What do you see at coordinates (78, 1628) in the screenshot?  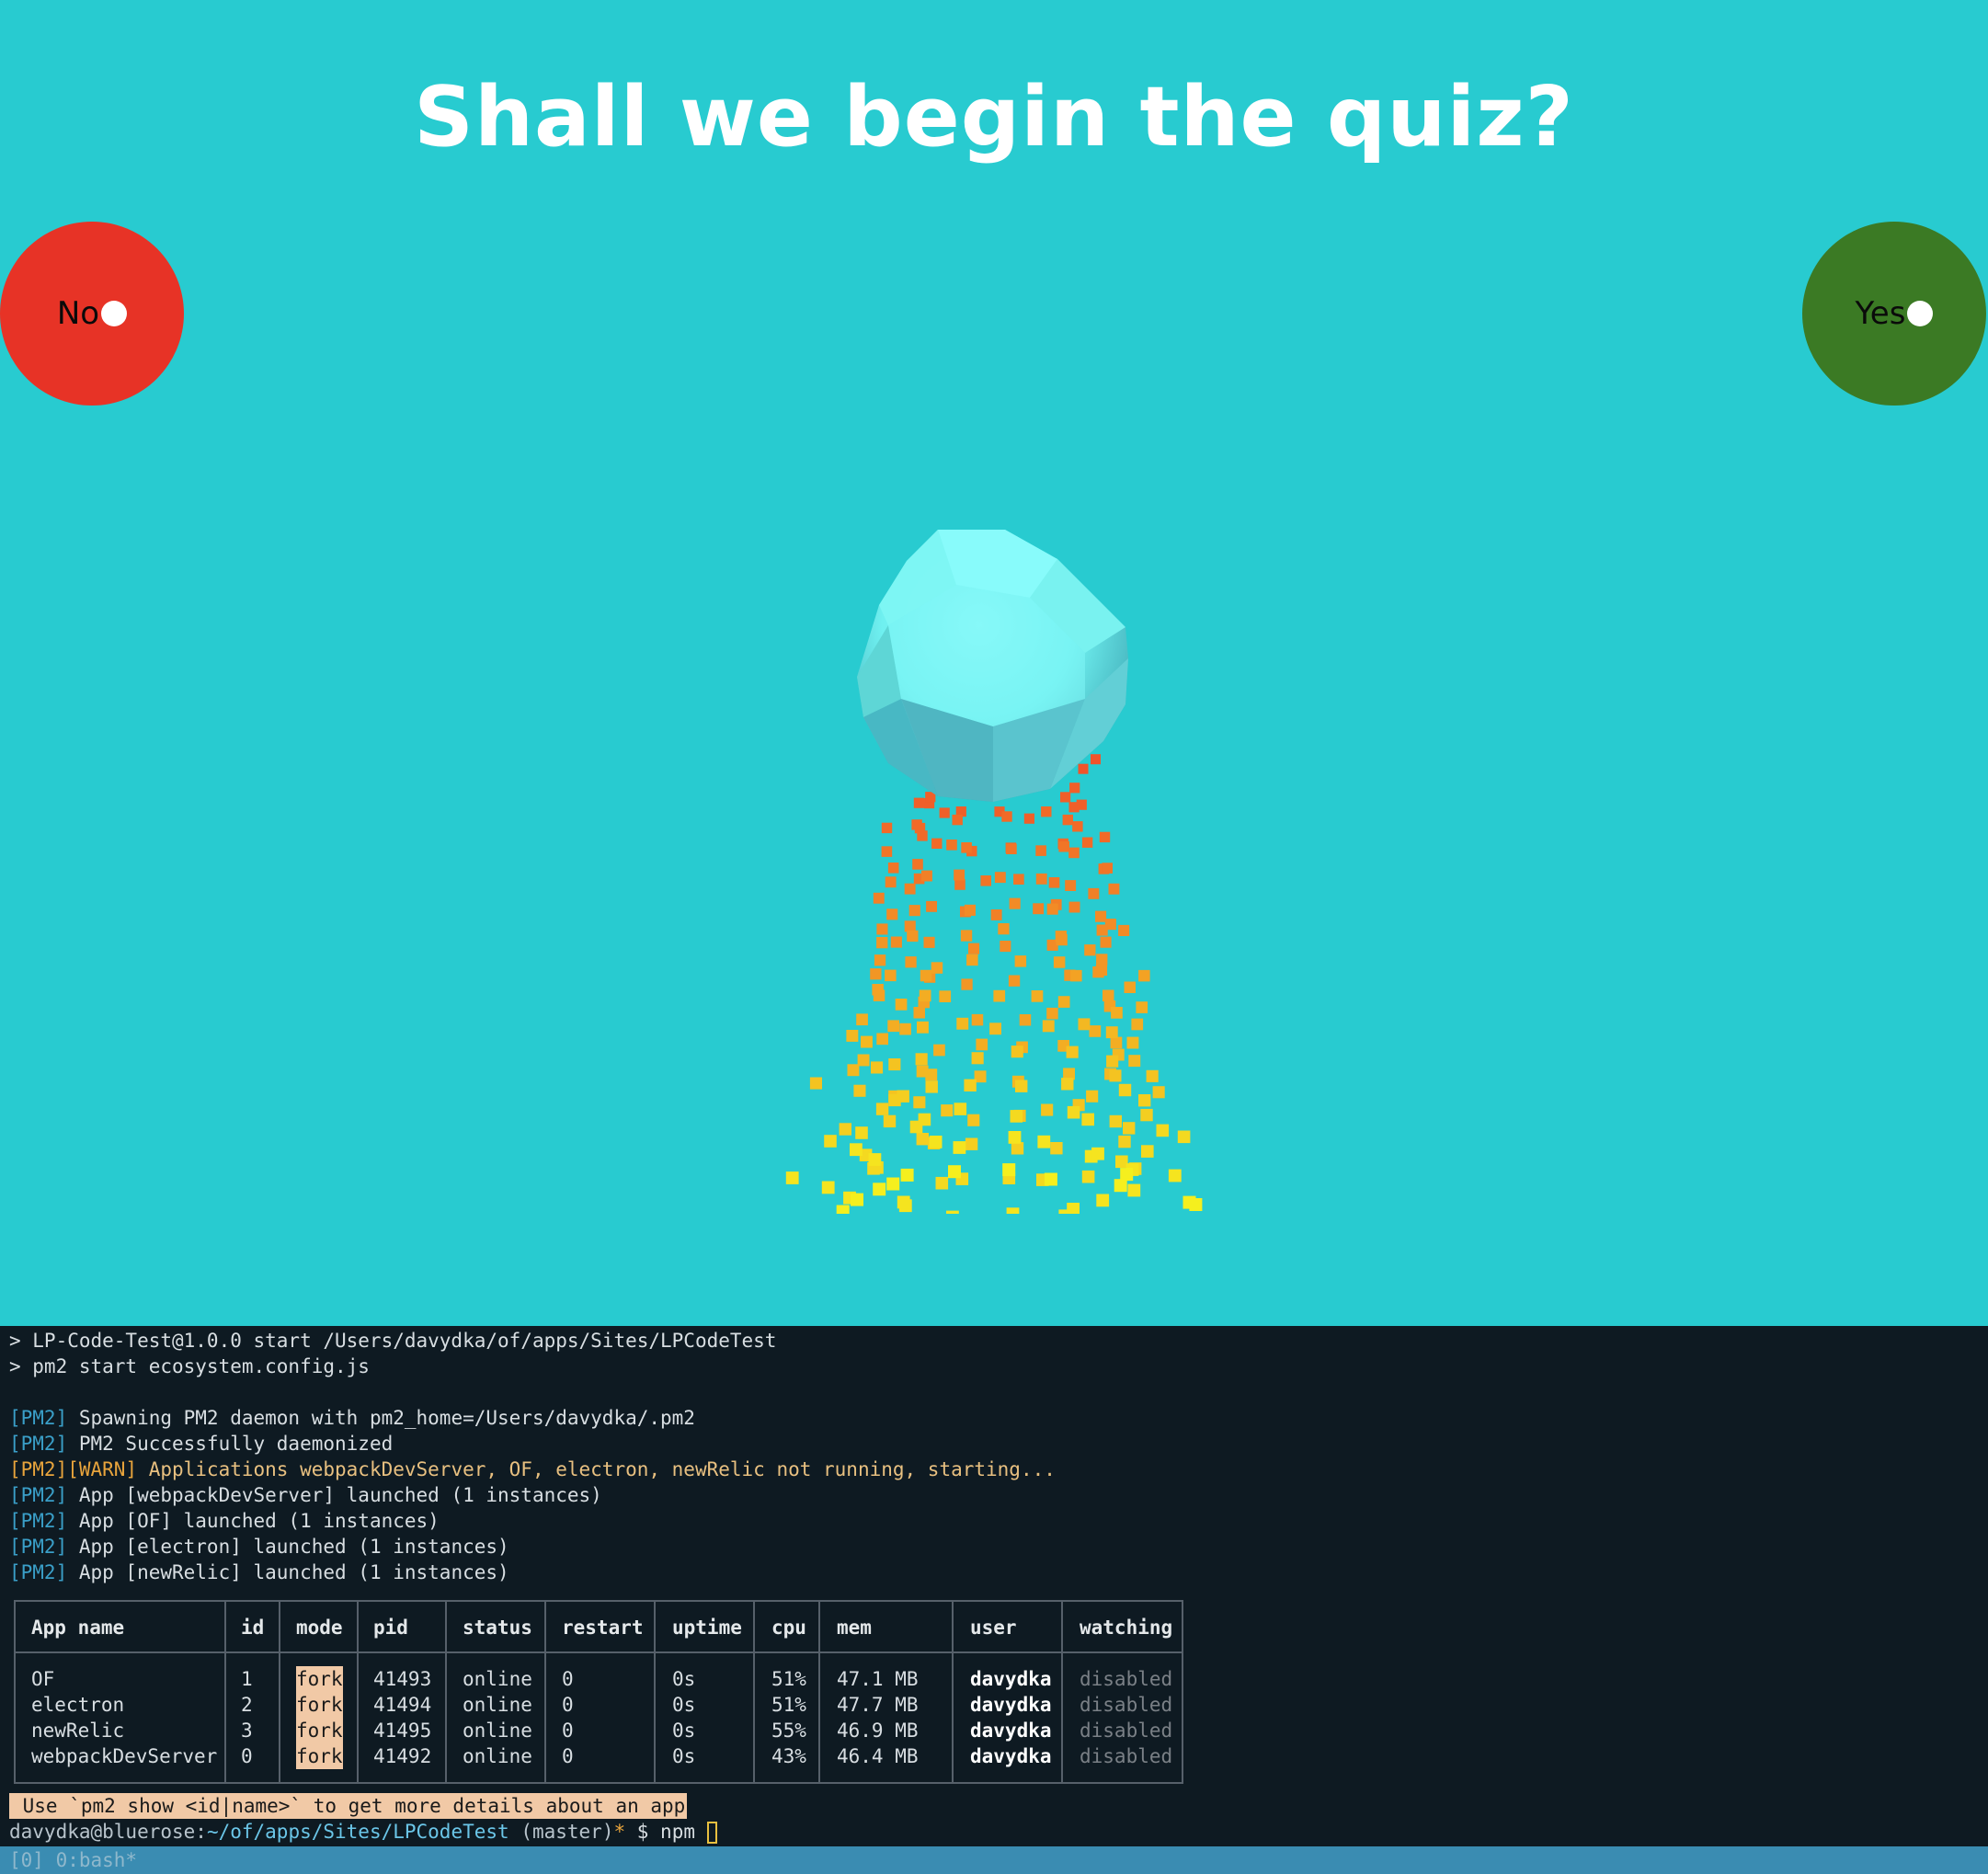 I see `header-app-name: App name` at bounding box center [78, 1628].